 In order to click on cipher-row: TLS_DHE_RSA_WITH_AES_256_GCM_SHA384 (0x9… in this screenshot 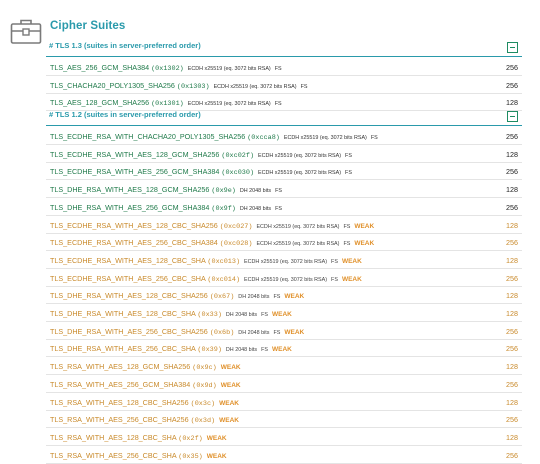, I will do `click(284, 207)`.